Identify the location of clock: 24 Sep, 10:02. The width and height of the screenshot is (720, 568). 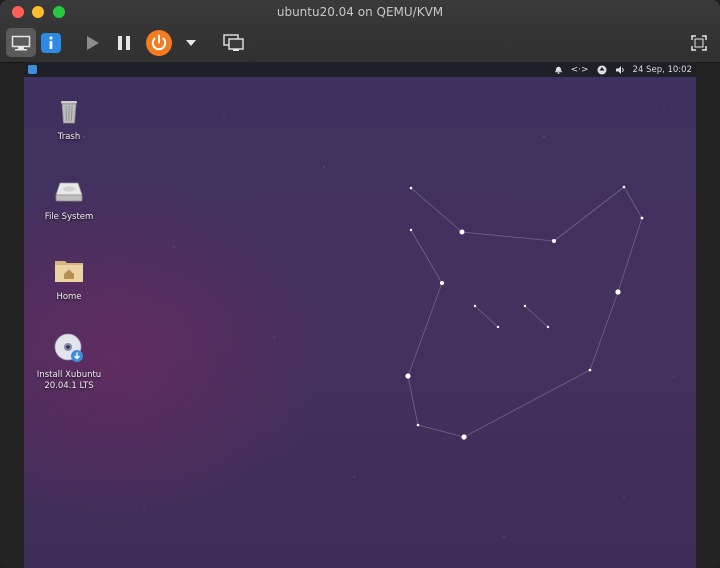
(662, 70).